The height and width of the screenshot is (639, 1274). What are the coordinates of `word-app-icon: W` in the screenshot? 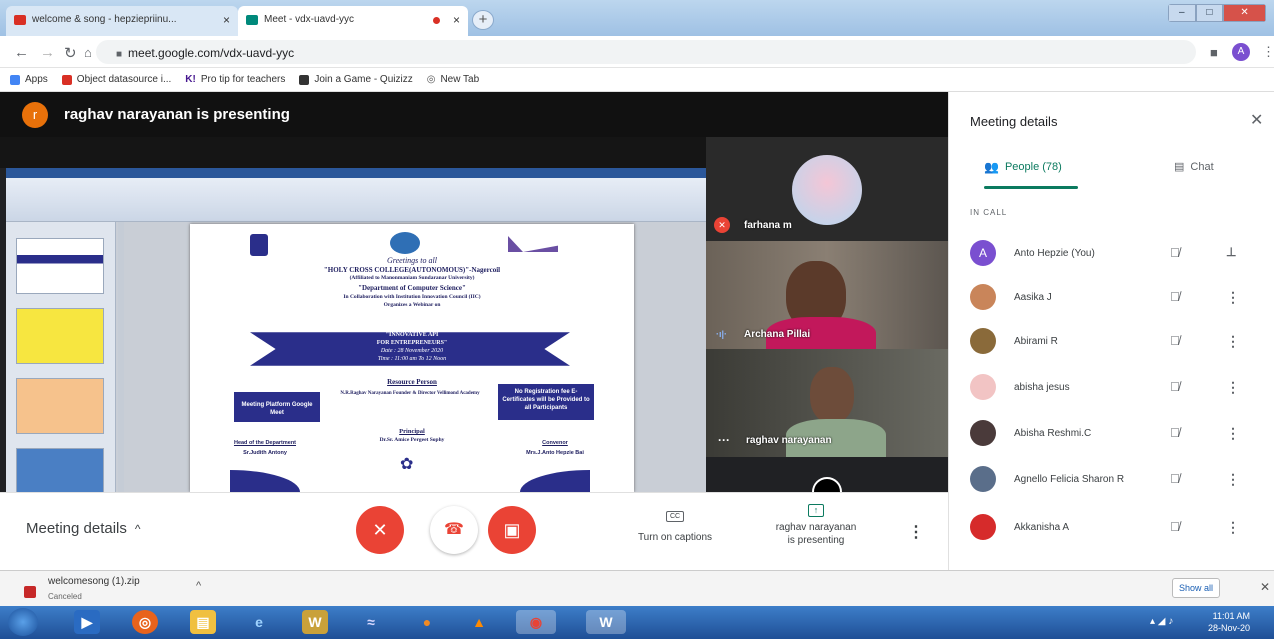 It's located at (315, 622).